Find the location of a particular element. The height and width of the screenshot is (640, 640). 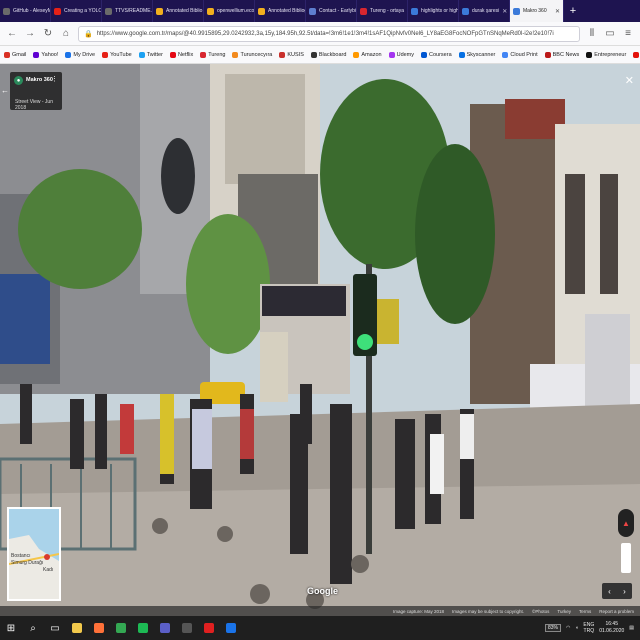

back-arrow-icon: ← is located at coordinates (5, 90).